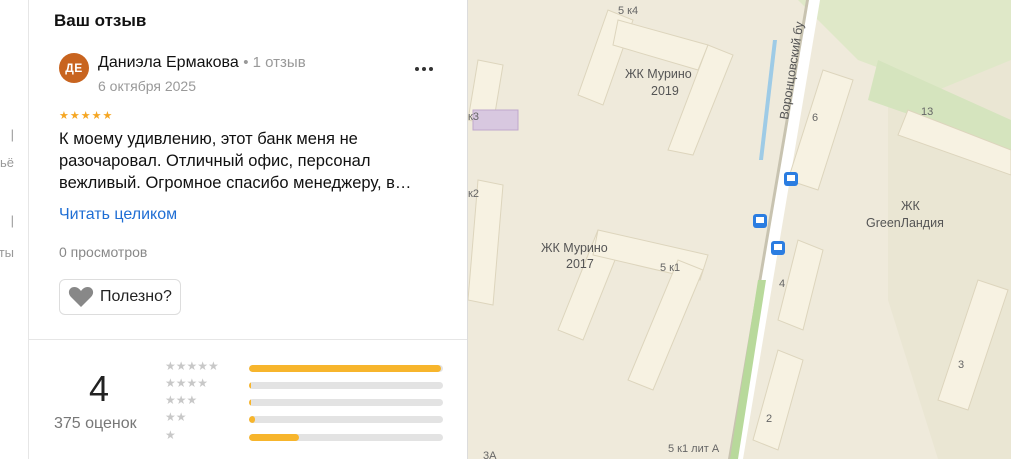 The height and width of the screenshot is (459, 1011). What do you see at coordinates (905, 223) in the screenshot?
I see `map-label-greenlandia-2: GreenЛандия` at bounding box center [905, 223].